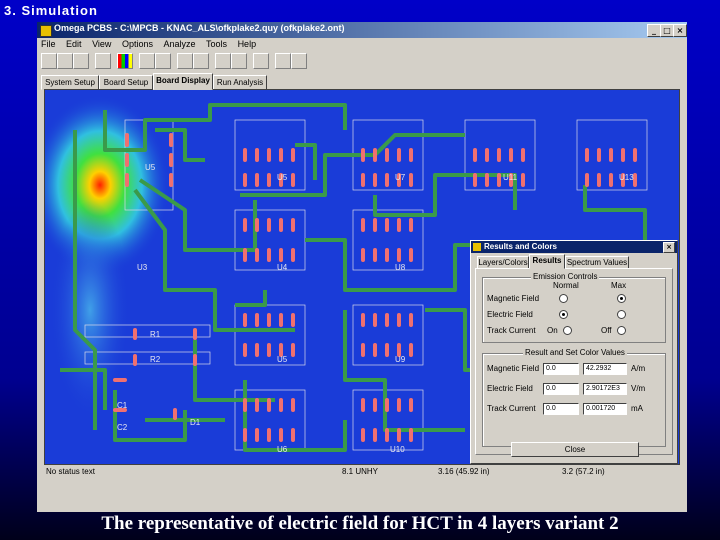 This screenshot has width=720, height=540. I want to click on value-row-label-magnetic: Magnetic Field, so click(513, 368).